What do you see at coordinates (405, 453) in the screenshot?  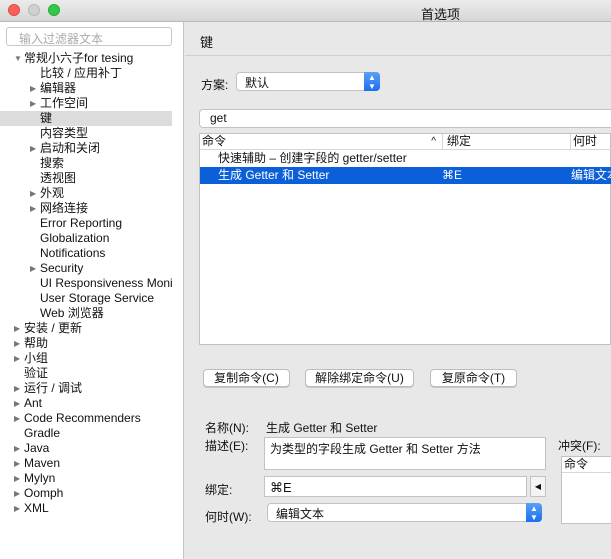 I see `description-field: 为类型的字段生成 Getter 和 Setter 方法` at bounding box center [405, 453].